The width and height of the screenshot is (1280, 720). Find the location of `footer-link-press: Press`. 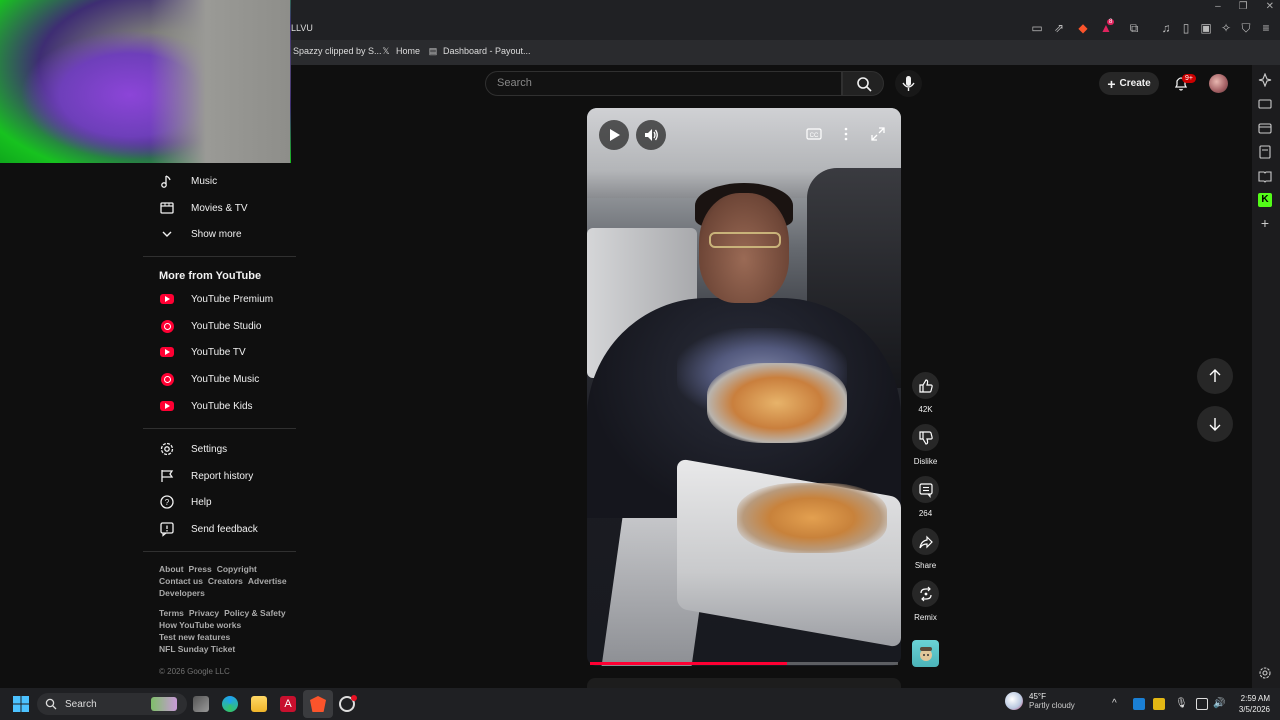

footer-link-press: Press is located at coordinates (200, 569).